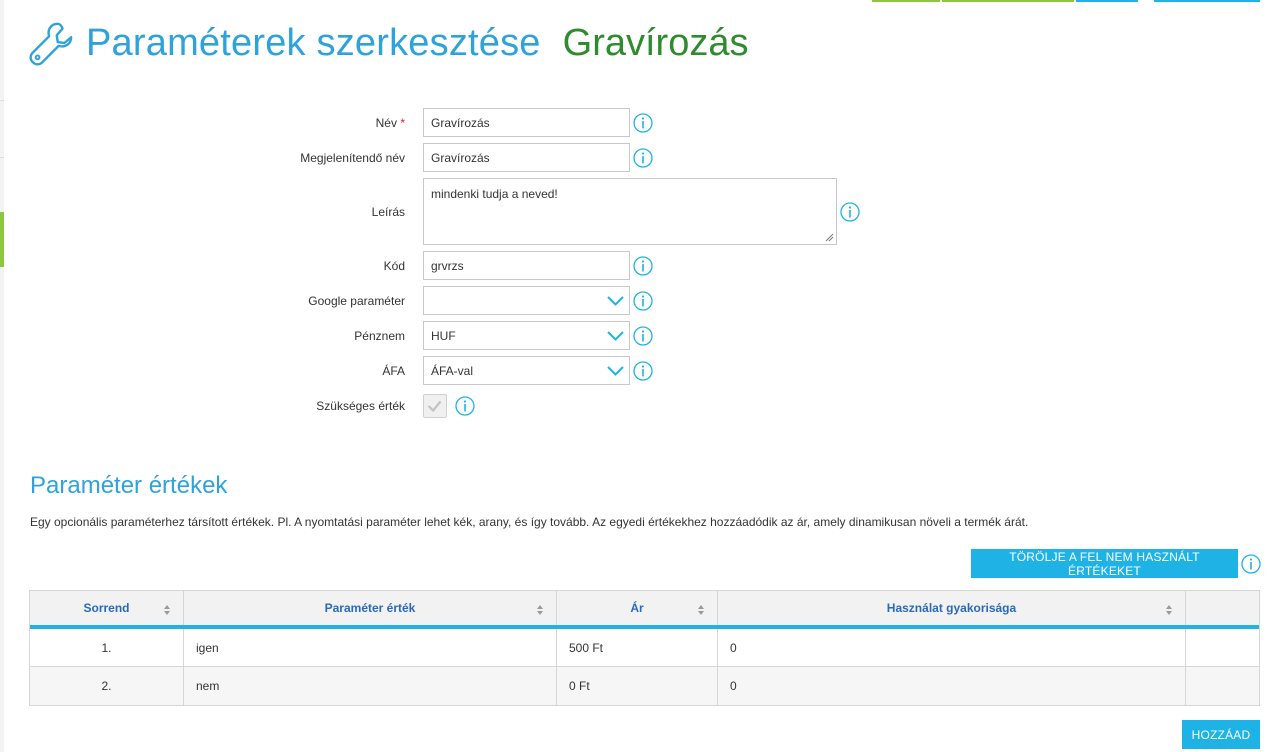 This screenshot has width=1271, height=752. I want to click on page-title: Paraméterek szerkesztése, so click(313, 42).